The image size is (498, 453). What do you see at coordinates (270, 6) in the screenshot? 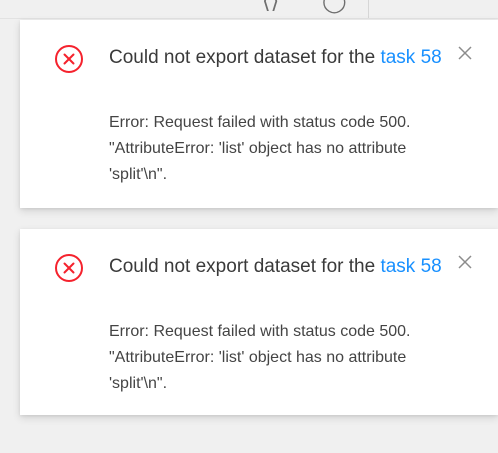
I see `toolbar-icon-partial: ⟨⟩` at bounding box center [270, 6].